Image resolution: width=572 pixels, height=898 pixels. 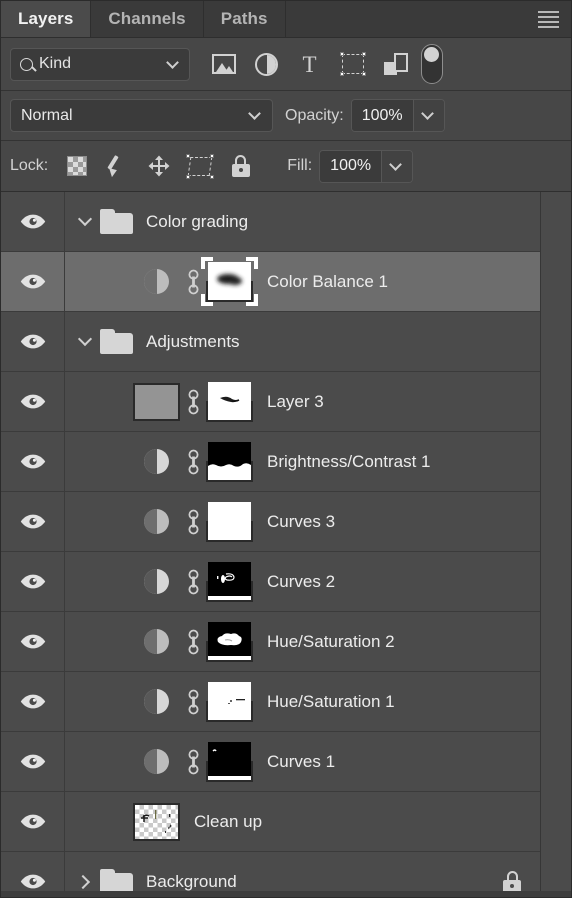 I want to click on lock-artboard-nesting, so click(x=199, y=166).